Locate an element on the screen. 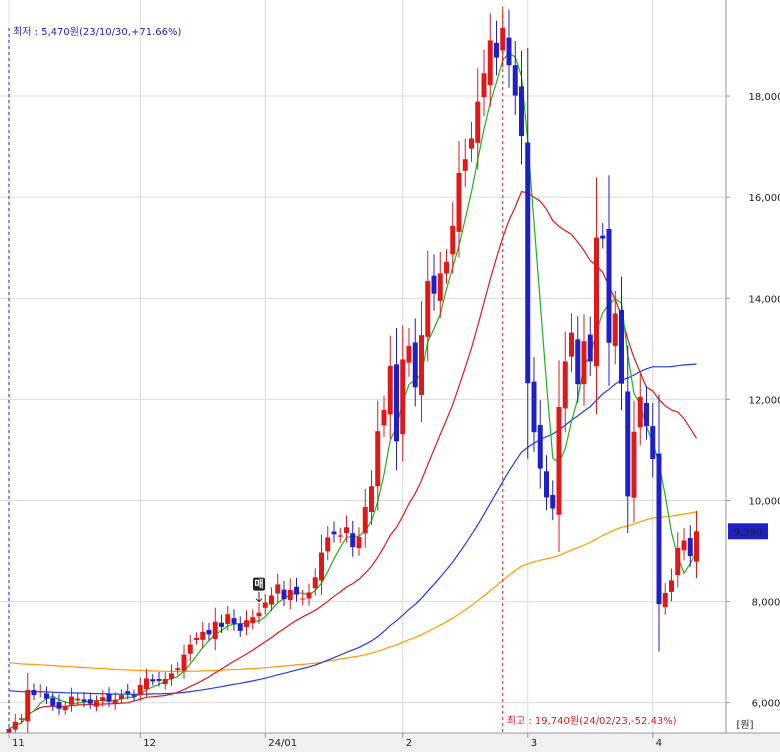  x-tick-label: 4 is located at coordinates (659, 743).